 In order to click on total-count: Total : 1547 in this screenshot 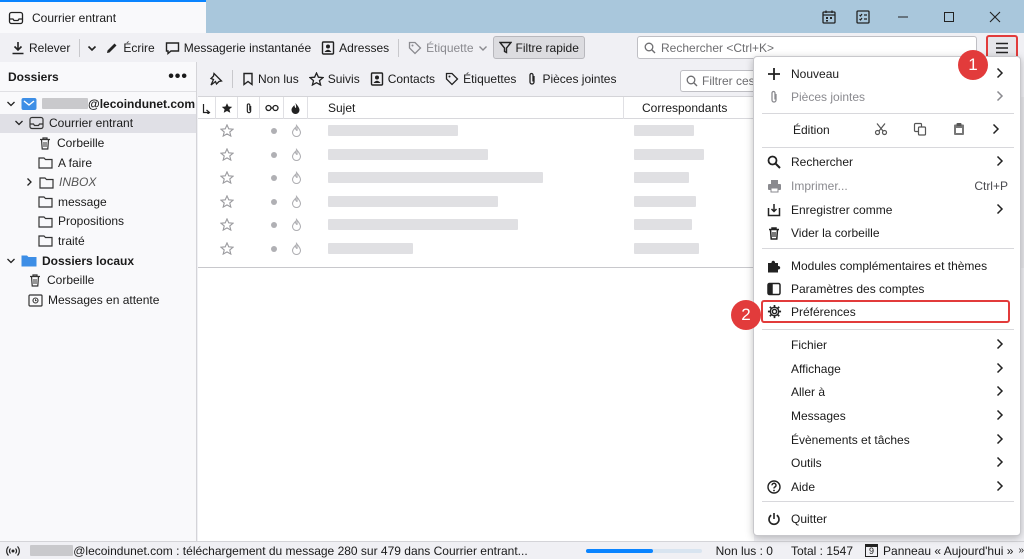, I will do `click(822, 550)`.